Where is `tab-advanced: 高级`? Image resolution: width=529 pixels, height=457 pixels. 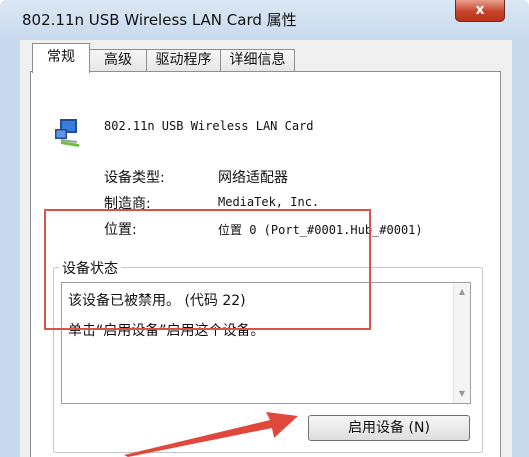
tab-advanced: 高级 is located at coordinates (118, 60).